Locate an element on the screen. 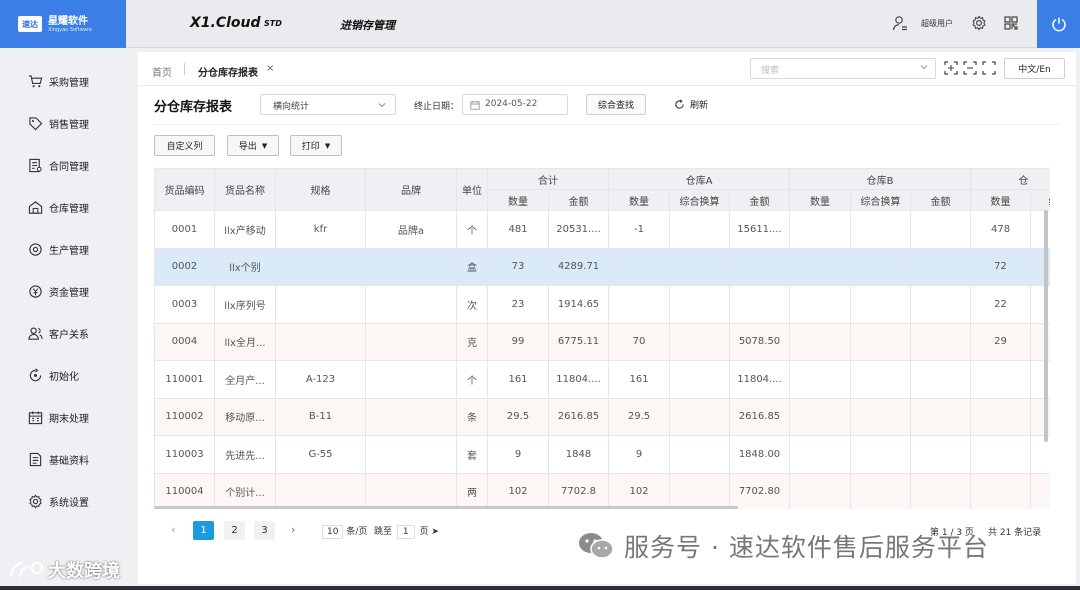  sidebar-item-period-end: 期末处理 is located at coordinates (58, 417).